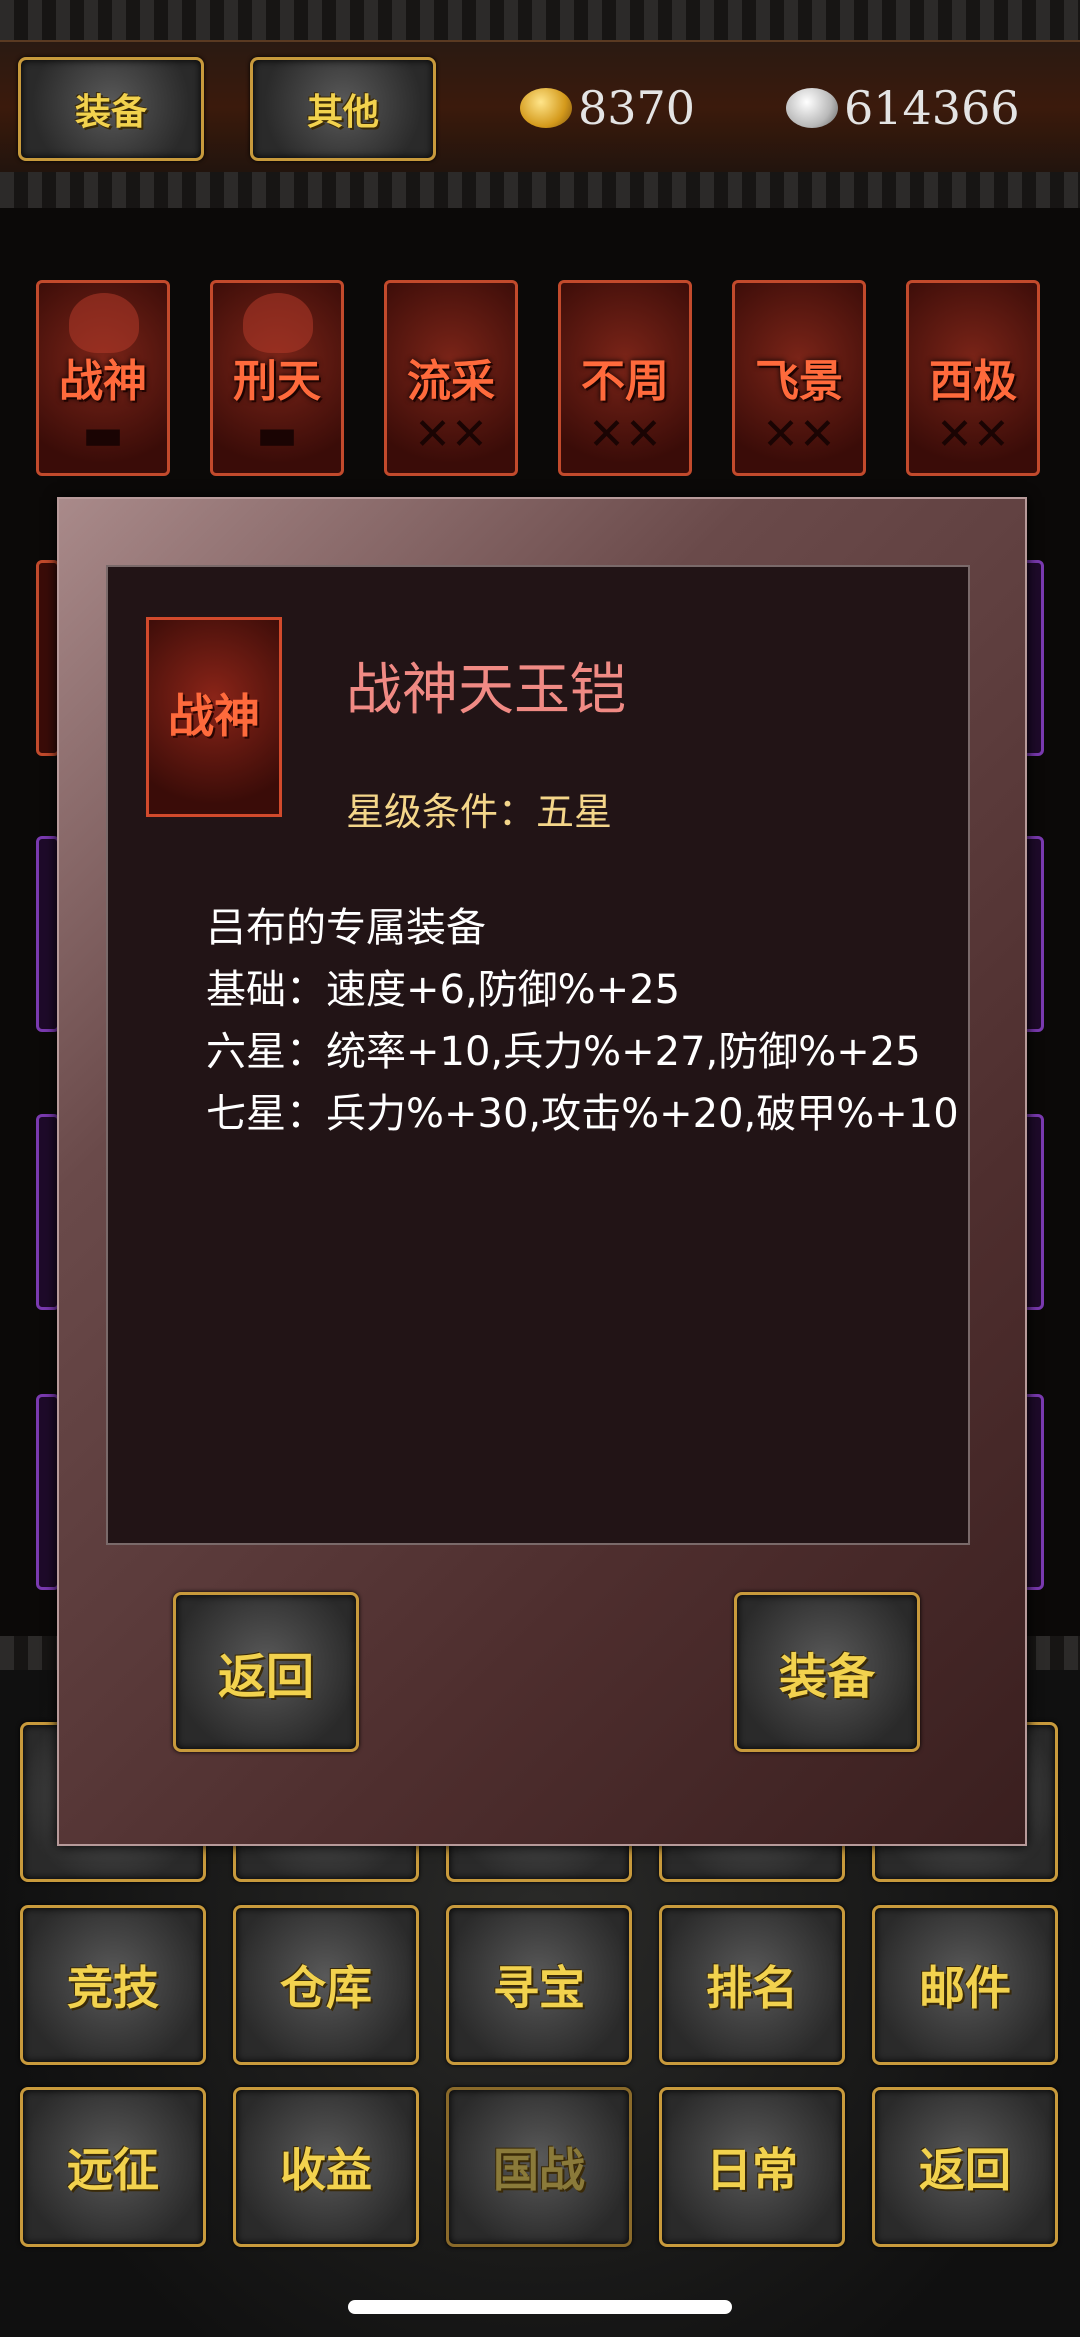 The width and height of the screenshot is (1080, 2337). Describe the element at coordinates (479, 812) in the screenshot. I see `star-requirement: 星级条件：五星` at that location.